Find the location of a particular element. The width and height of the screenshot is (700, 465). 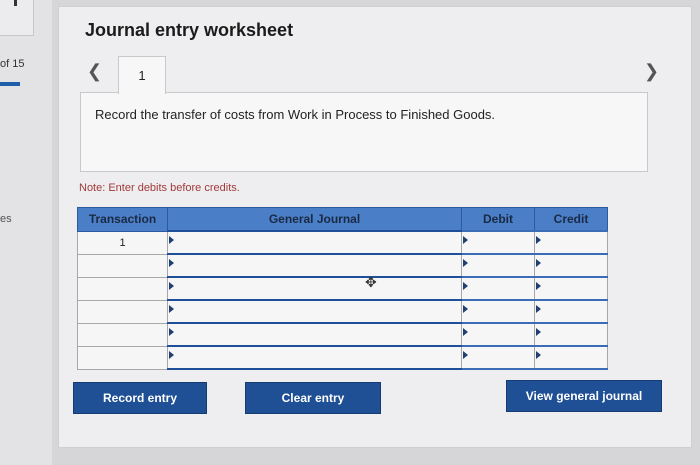

col-debit: Debit is located at coordinates (498, 219).